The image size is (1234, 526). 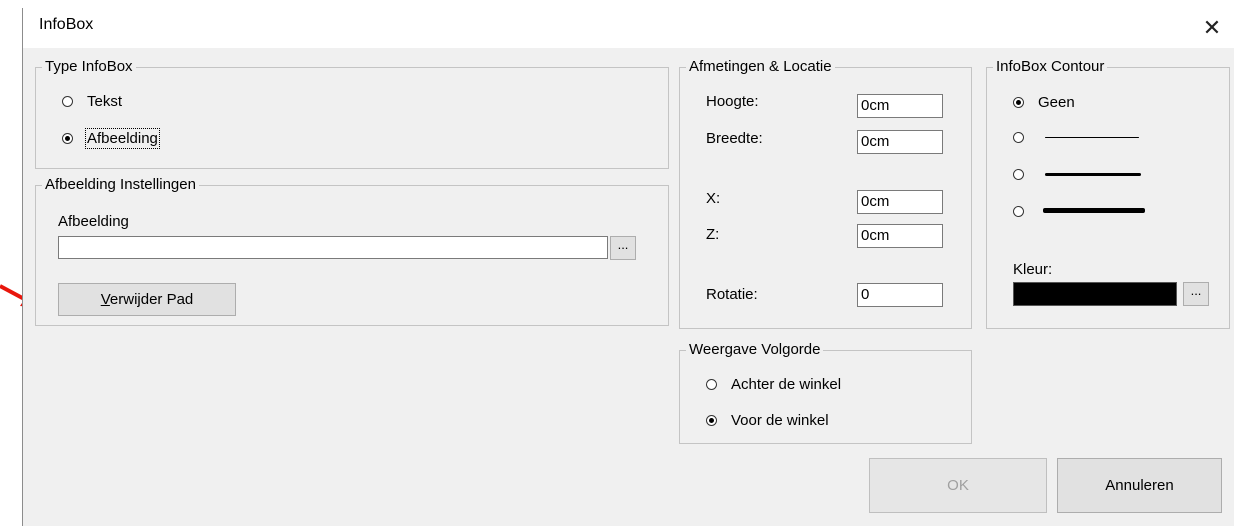 I want to click on radio-contour-none-label: Geen, so click(x=1056, y=102).